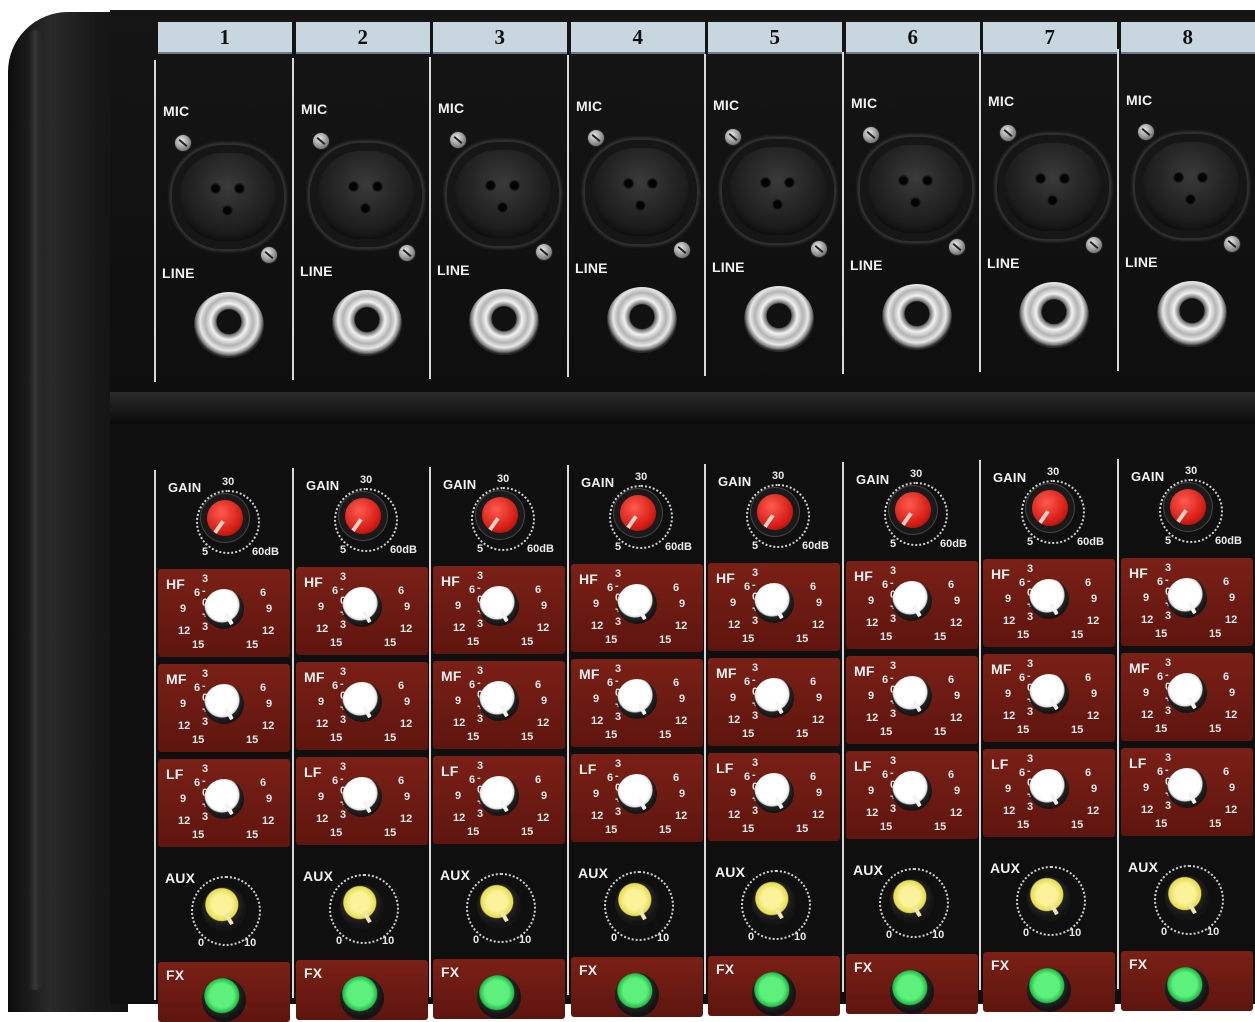  What do you see at coordinates (450, 972) in the screenshot?
I see `fx-label: FX` at bounding box center [450, 972].